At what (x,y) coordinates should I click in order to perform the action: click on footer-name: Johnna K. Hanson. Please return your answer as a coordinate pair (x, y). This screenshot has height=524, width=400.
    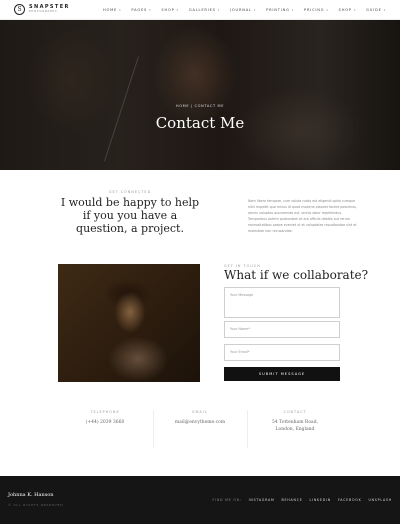
    Looking at the image, I should click on (31, 495).